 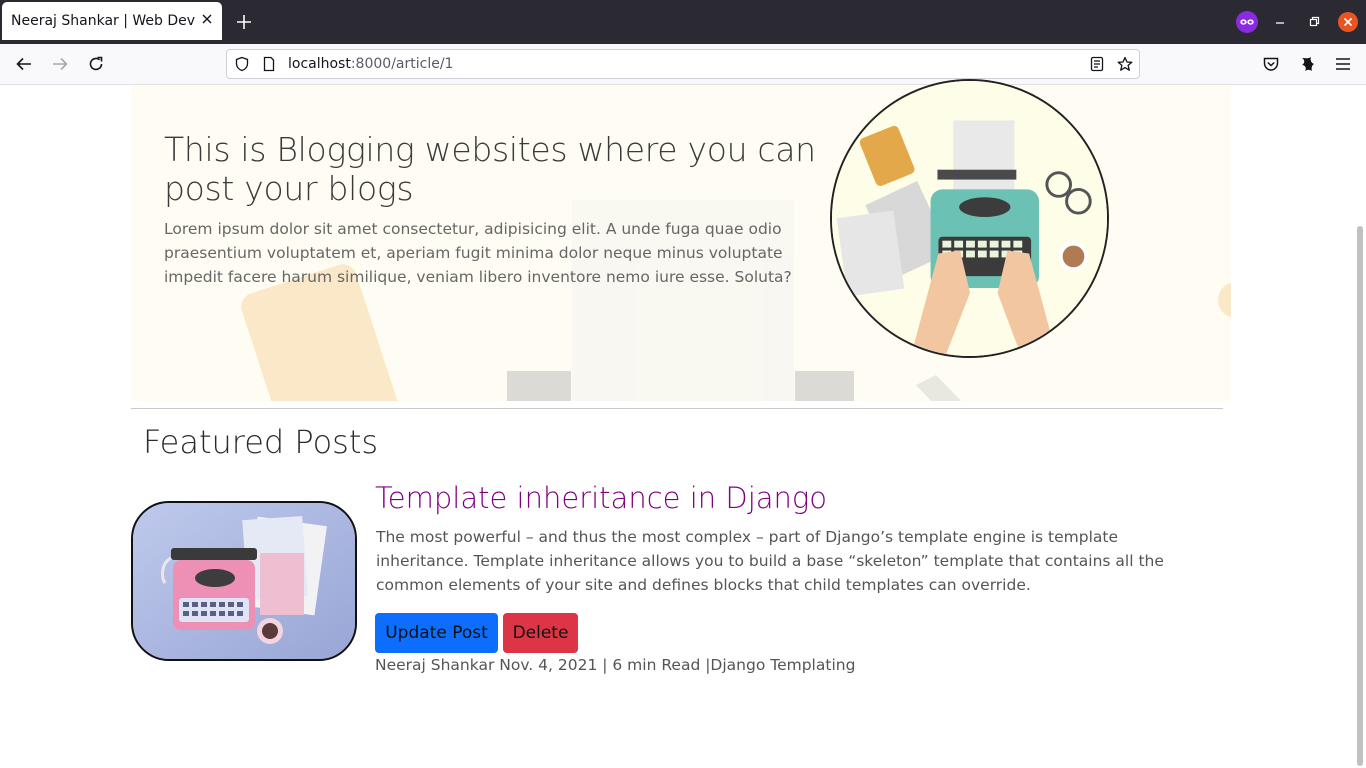 I want to click on browser-nav-bar: localhost:8000/article/1, so click(x=683, y=64).